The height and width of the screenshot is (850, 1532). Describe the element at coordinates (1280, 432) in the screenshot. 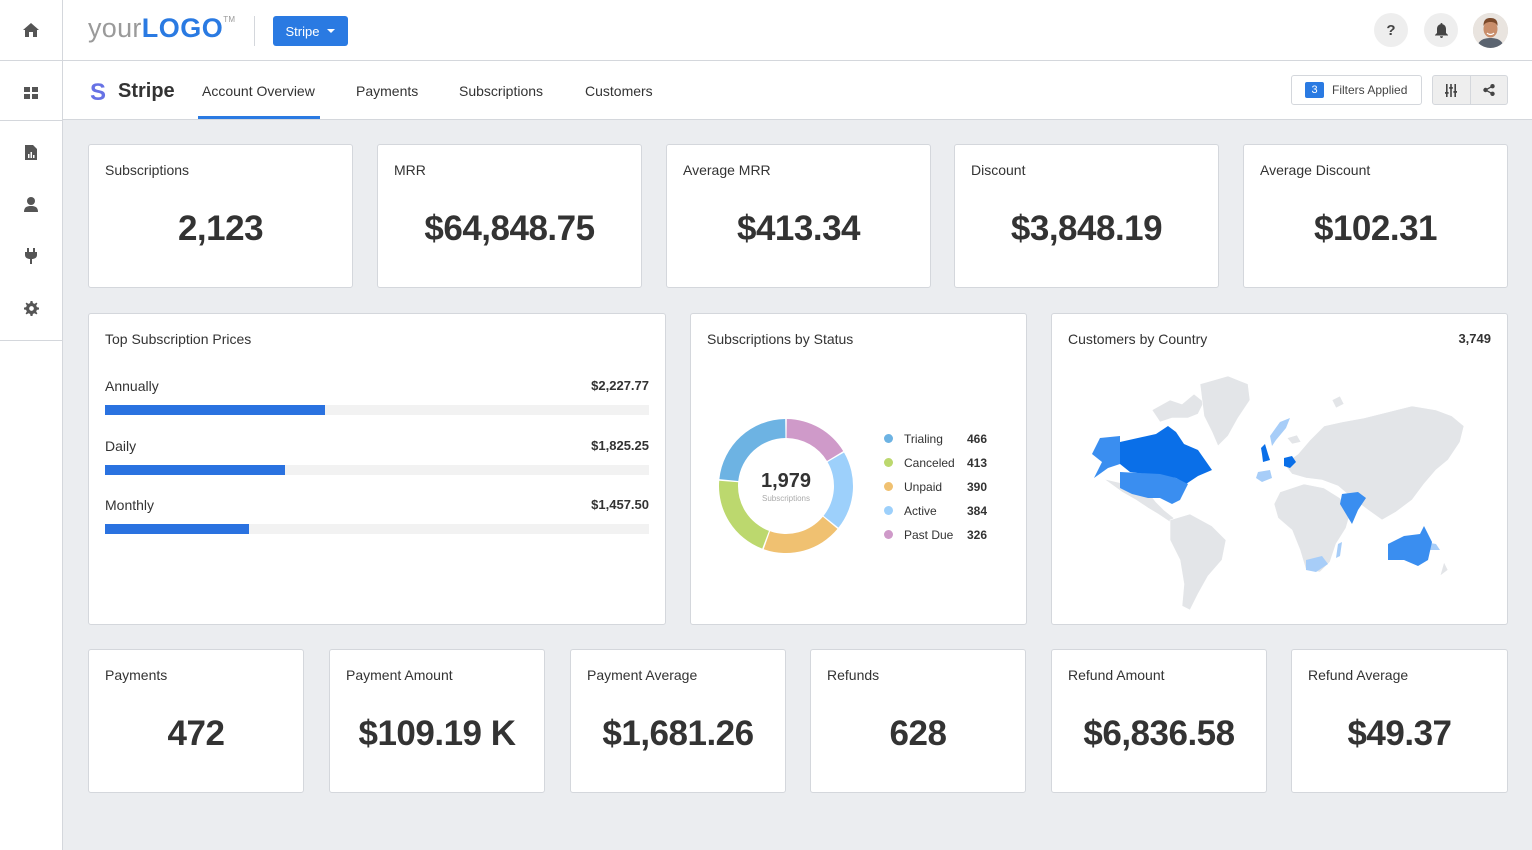

I see `map-country-norway` at that location.